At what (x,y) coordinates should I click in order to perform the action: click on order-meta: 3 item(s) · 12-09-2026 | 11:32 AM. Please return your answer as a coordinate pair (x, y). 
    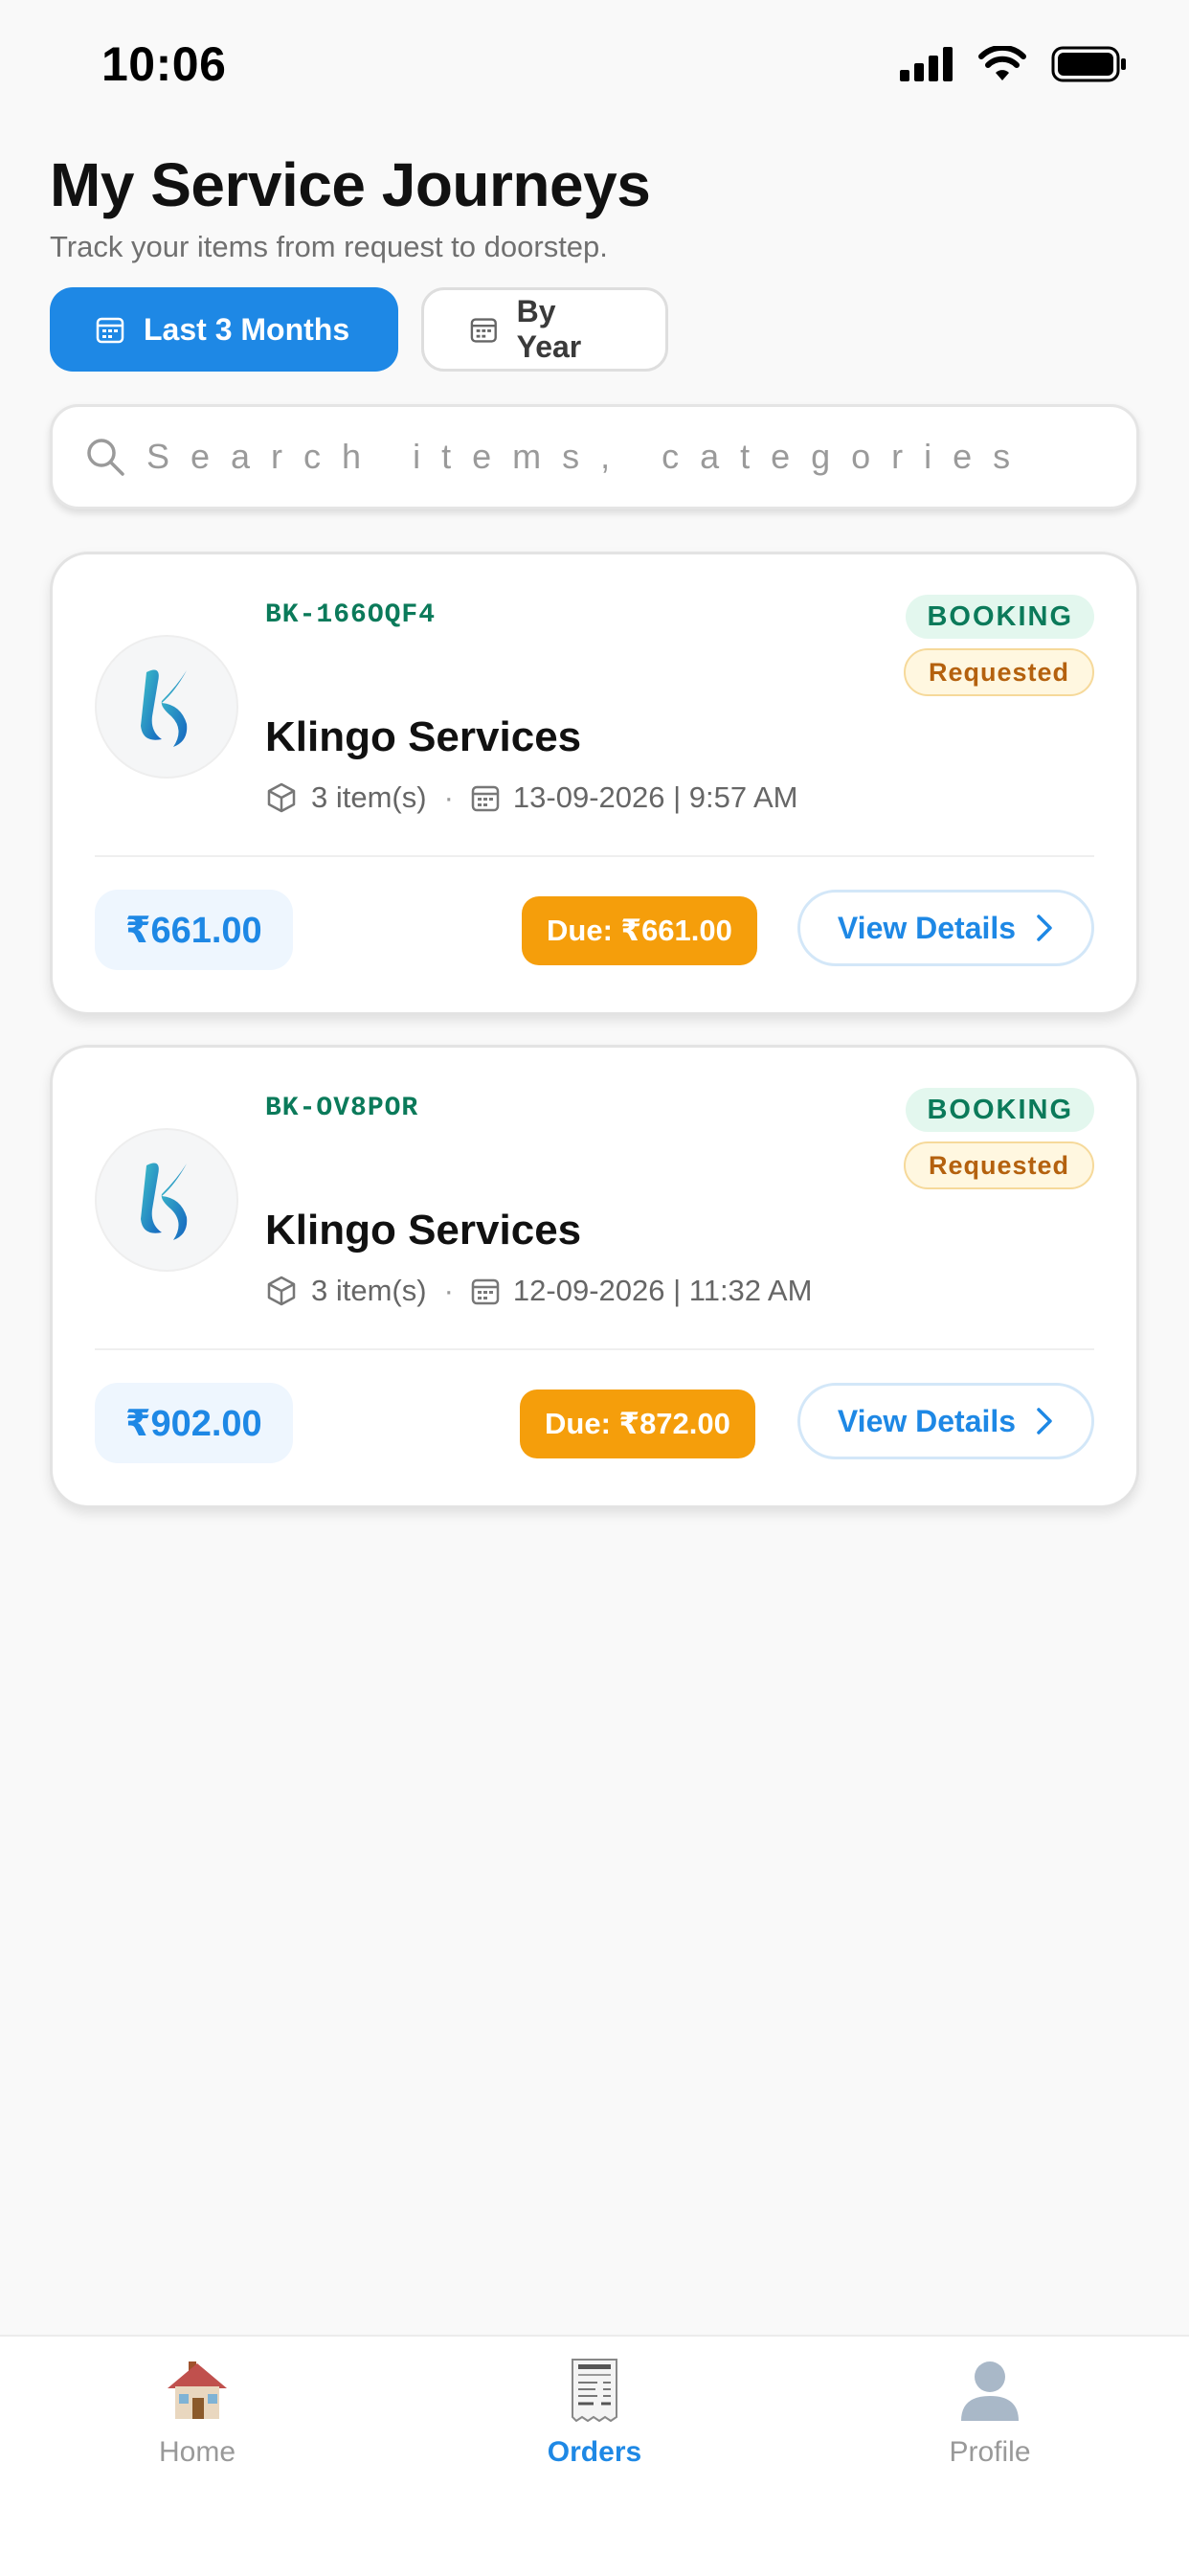
    Looking at the image, I should click on (538, 1291).